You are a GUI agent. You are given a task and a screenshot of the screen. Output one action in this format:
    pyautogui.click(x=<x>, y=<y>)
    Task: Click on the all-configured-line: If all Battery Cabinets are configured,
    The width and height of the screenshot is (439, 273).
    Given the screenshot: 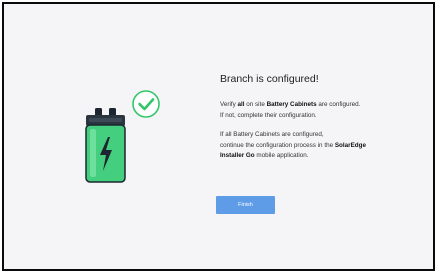 What is the action you would take?
    pyautogui.click(x=272, y=134)
    